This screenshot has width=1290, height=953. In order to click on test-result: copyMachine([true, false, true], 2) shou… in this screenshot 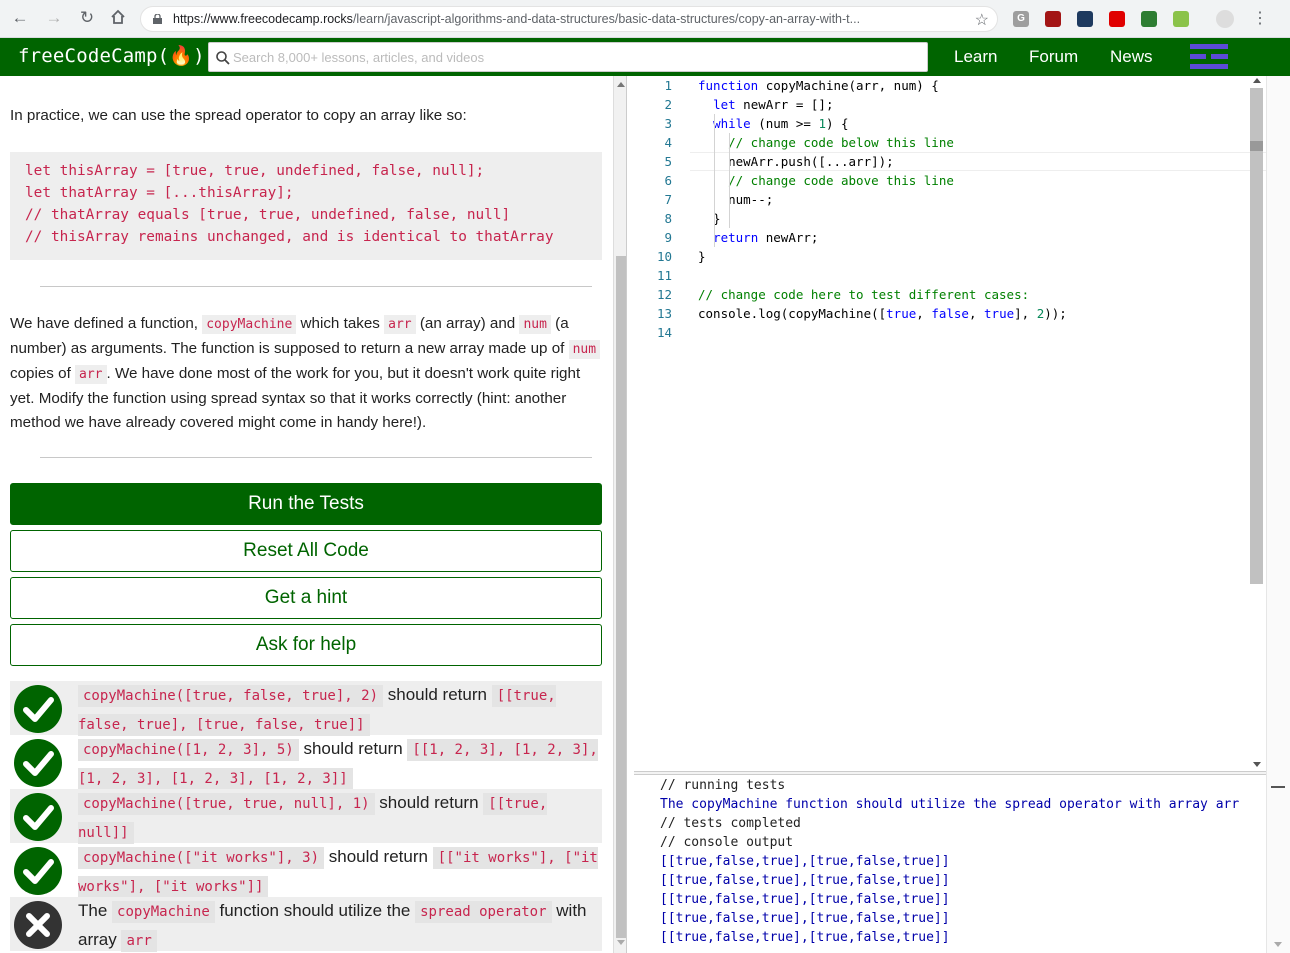, I will do `click(306, 708)`.